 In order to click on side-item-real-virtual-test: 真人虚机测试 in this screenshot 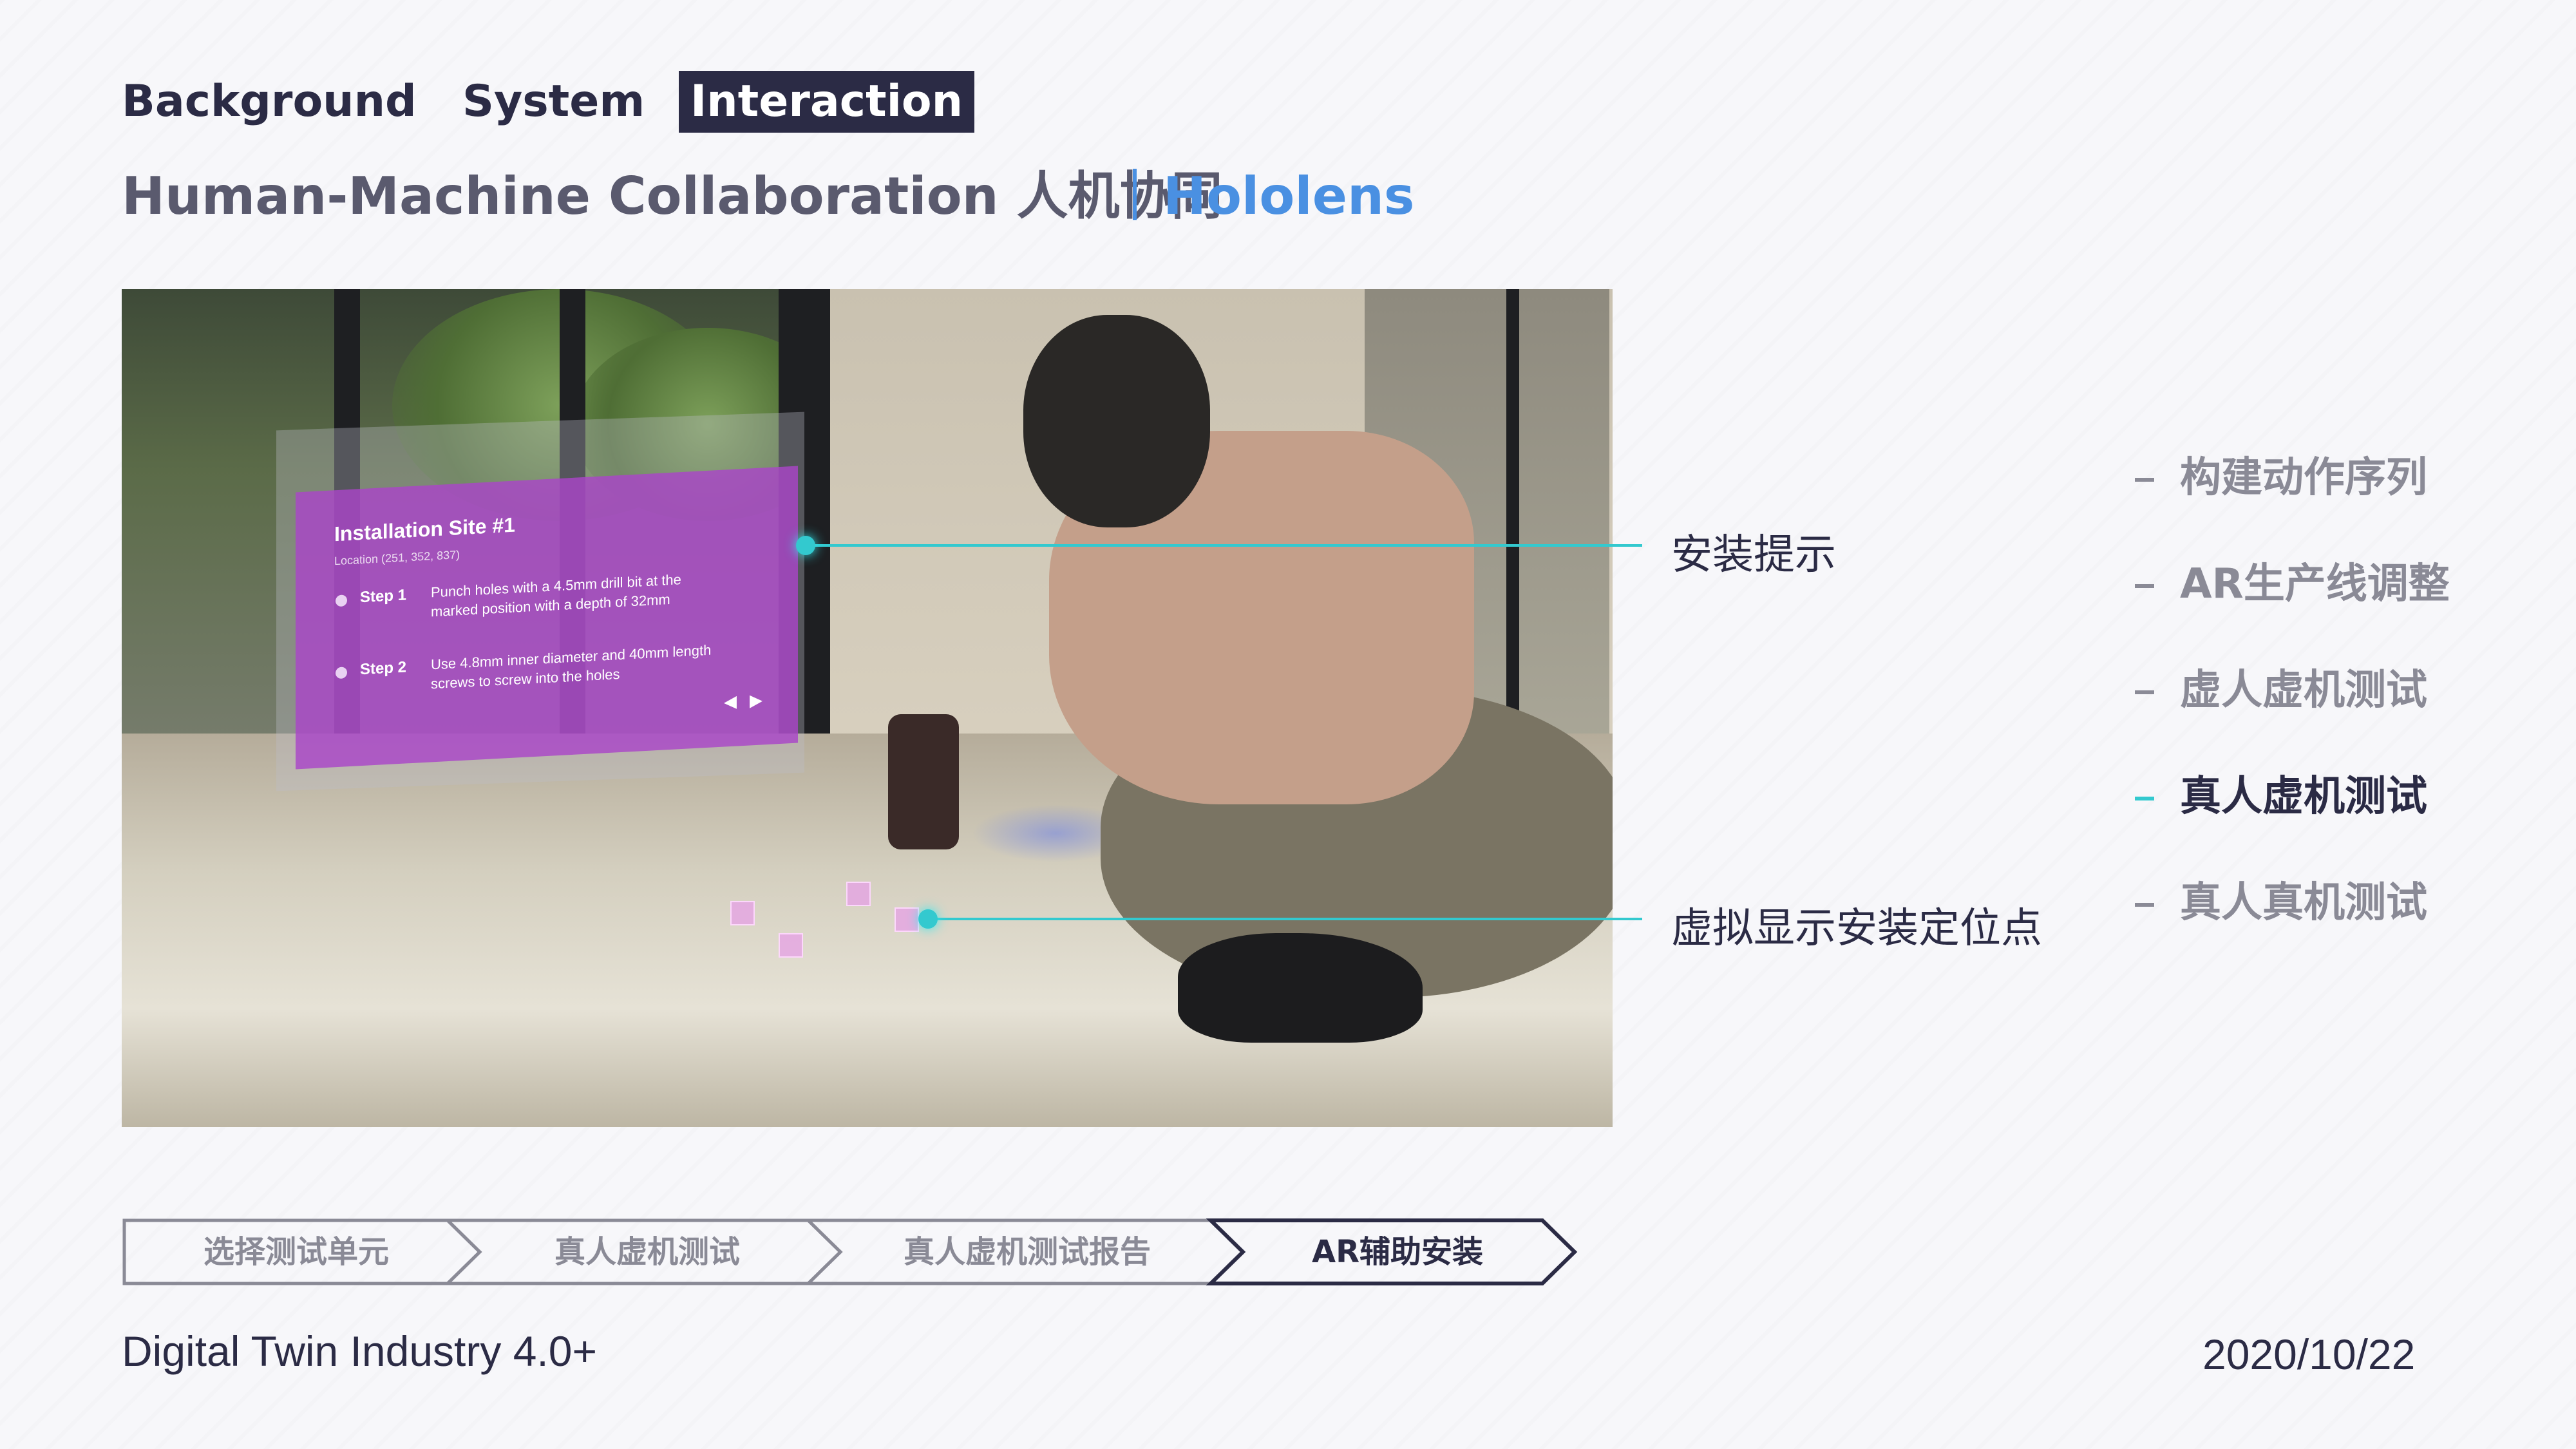, I will do `click(2281, 796)`.